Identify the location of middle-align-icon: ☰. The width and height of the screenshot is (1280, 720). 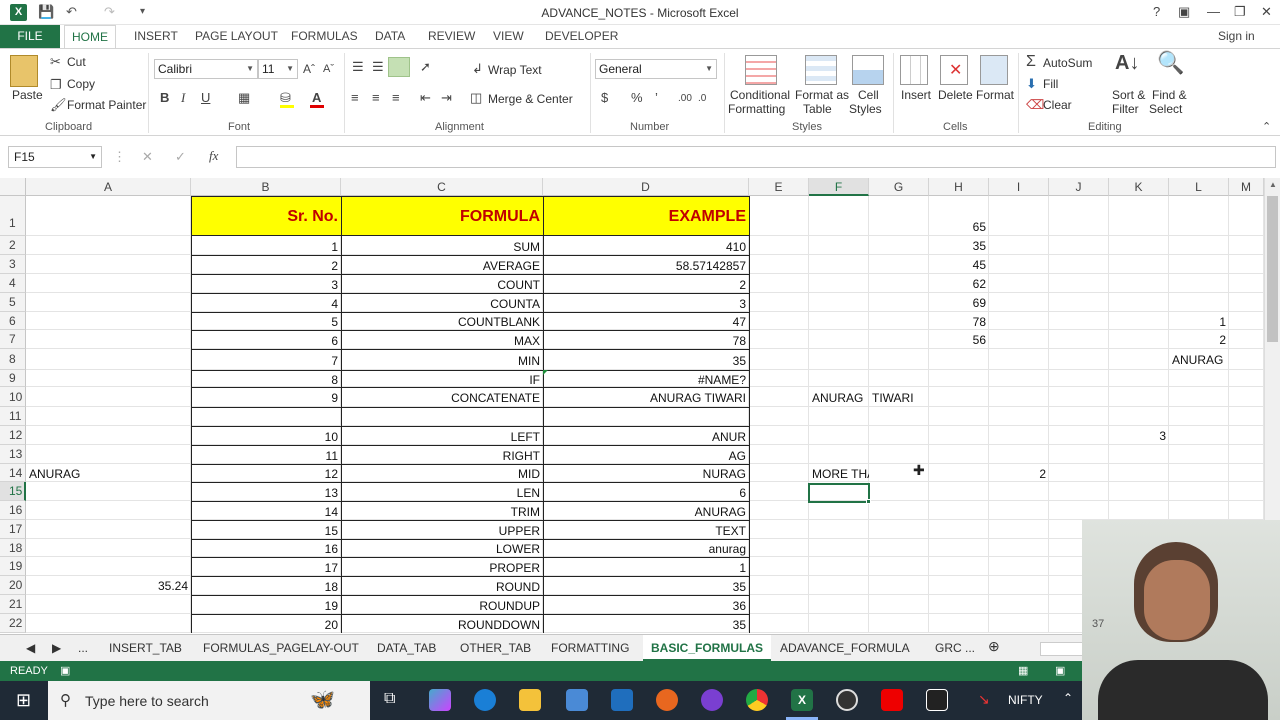
(378, 67).